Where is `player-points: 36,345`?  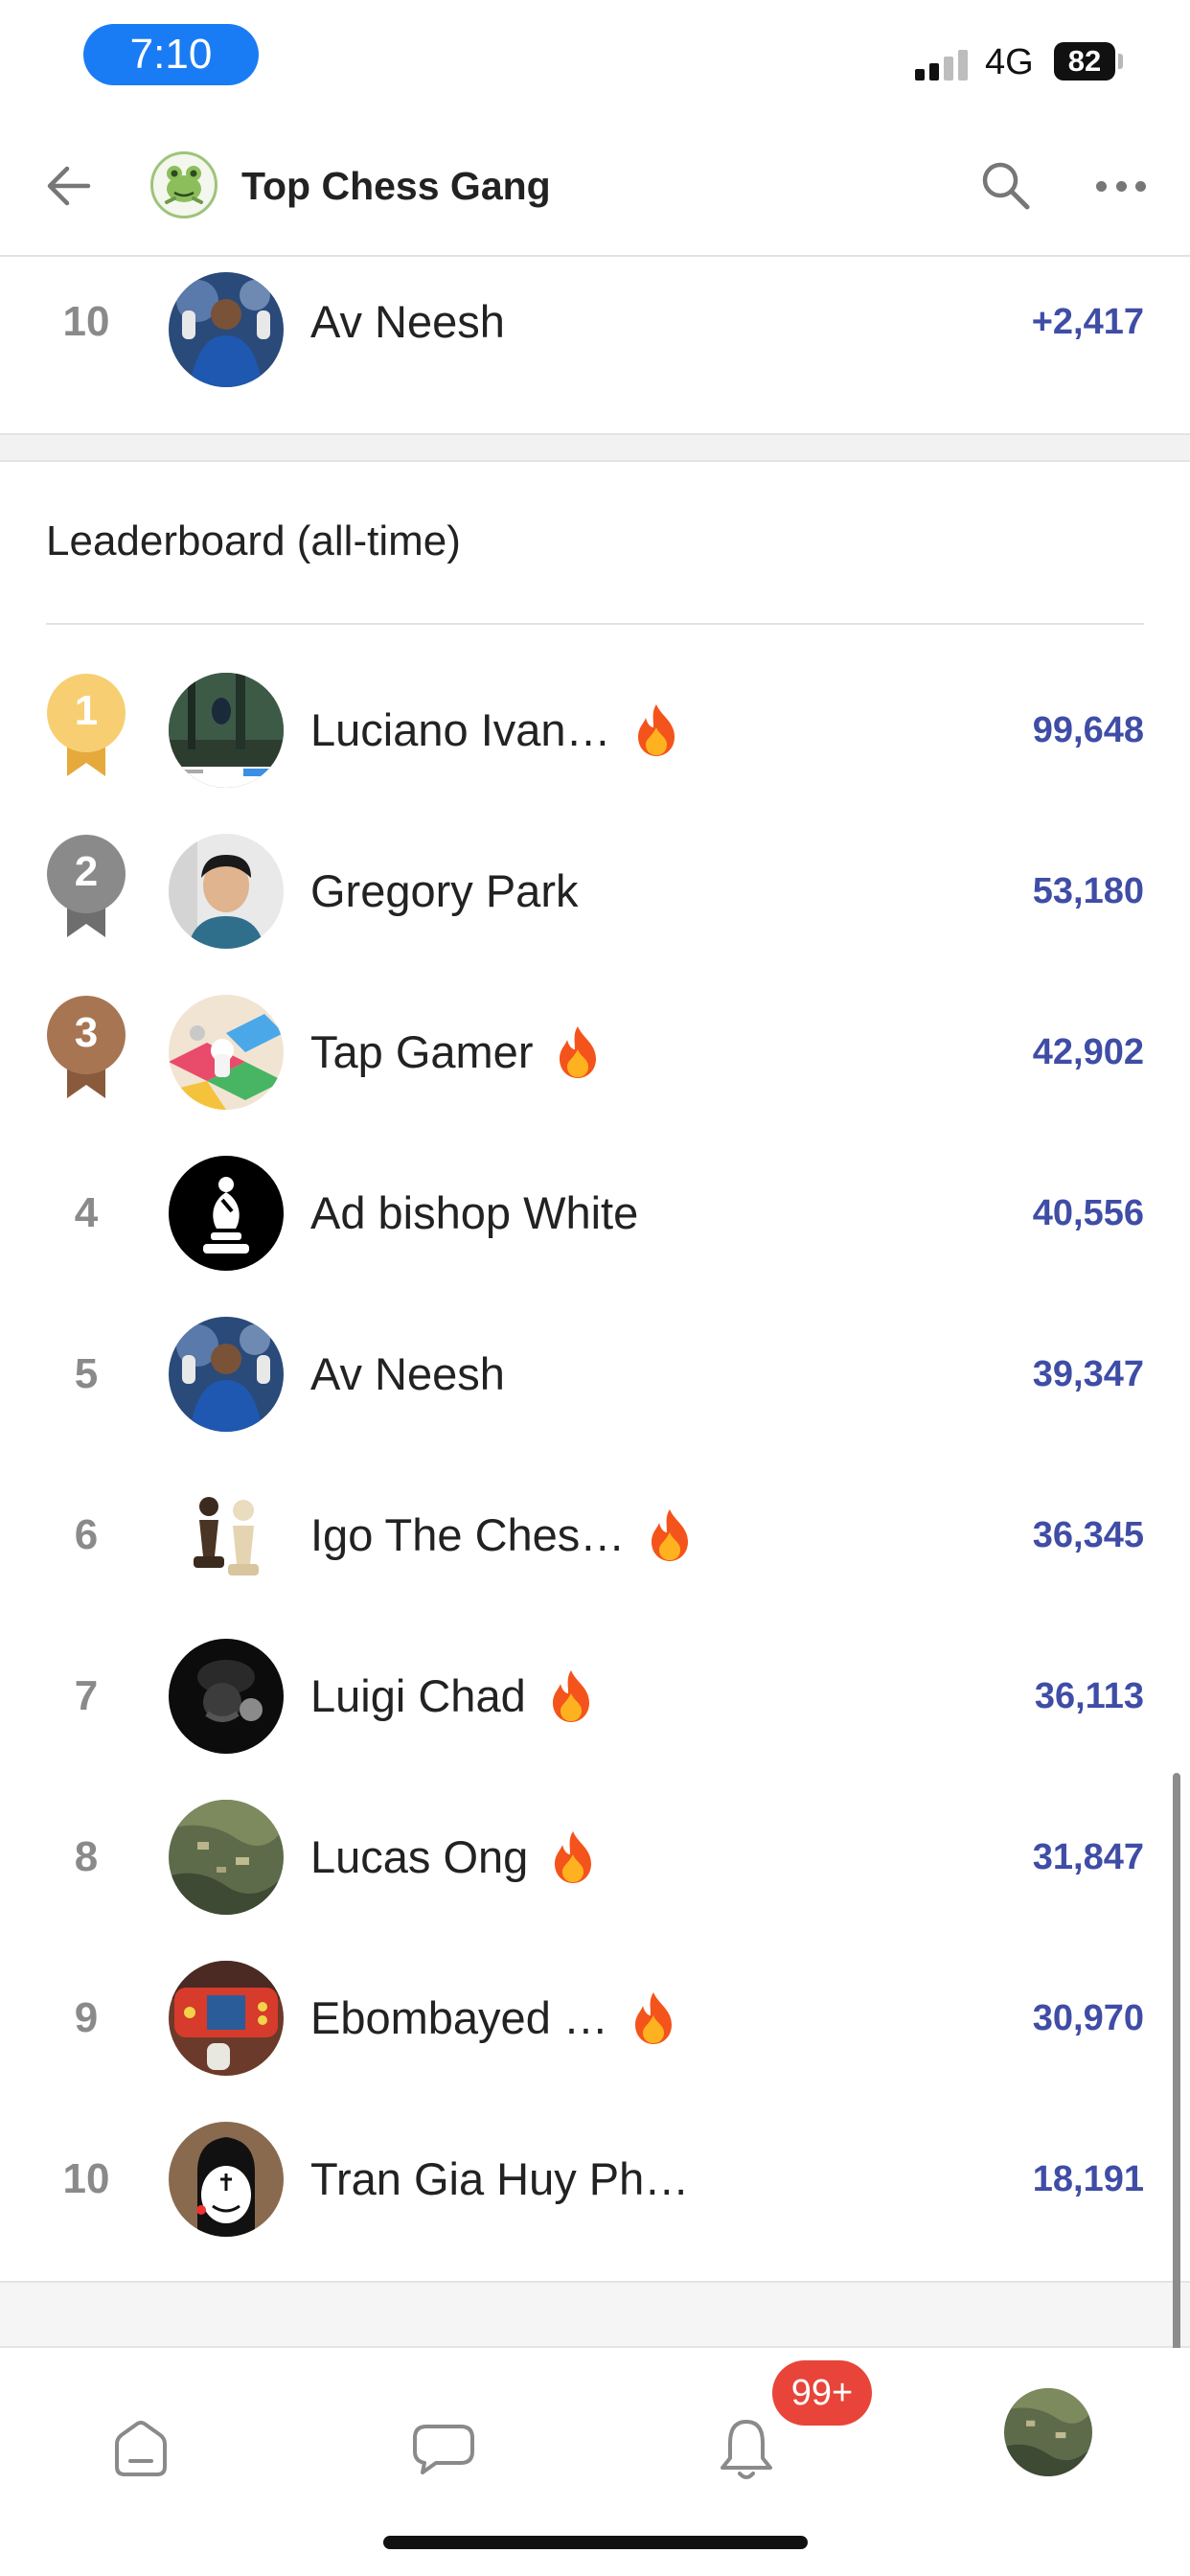
player-points: 36,345 is located at coordinates (1088, 1535).